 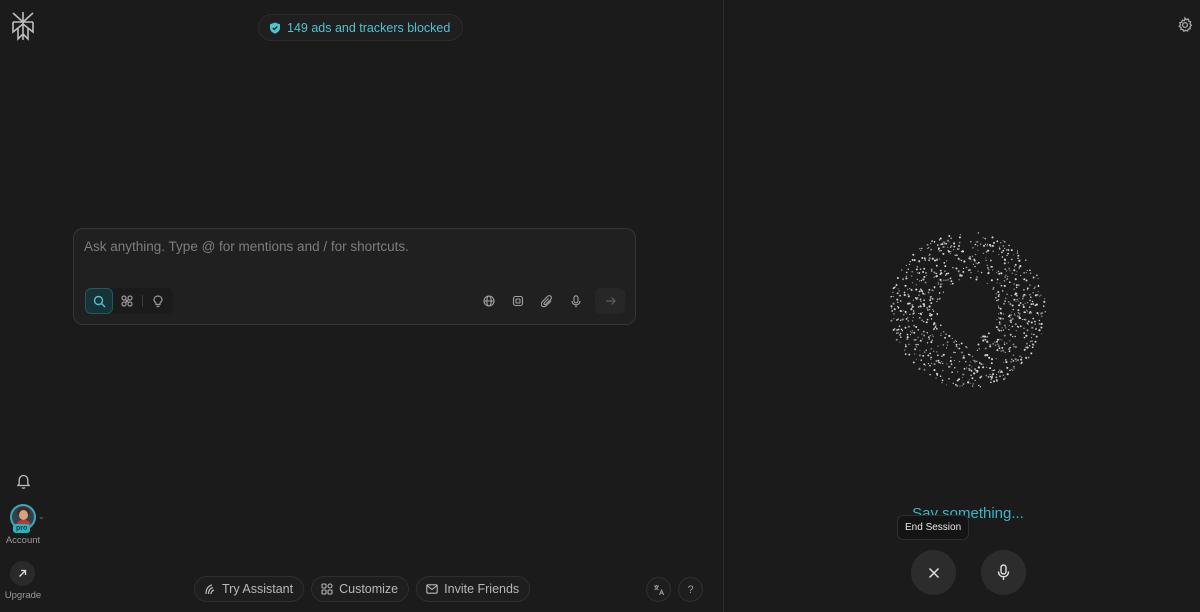 What do you see at coordinates (1185, 25) in the screenshot?
I see `gear-icon` at bounding box center [1185, 25].